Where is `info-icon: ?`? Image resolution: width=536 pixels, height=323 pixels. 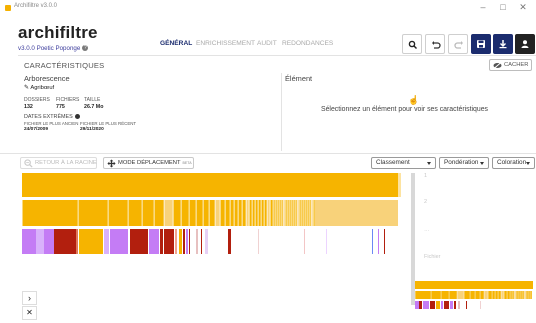
info-icon: ? is located at coordinates (85, 48).